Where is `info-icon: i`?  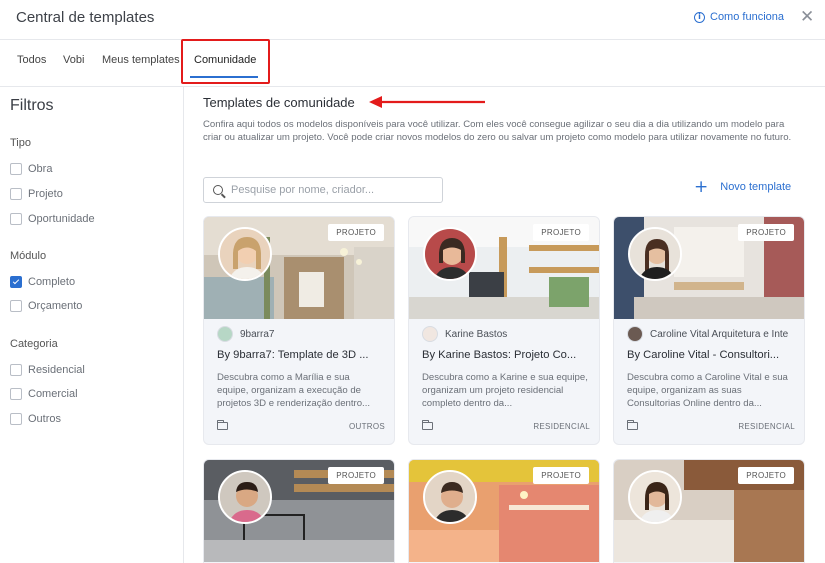
info-icon: i is located at coordinates (699, 17).